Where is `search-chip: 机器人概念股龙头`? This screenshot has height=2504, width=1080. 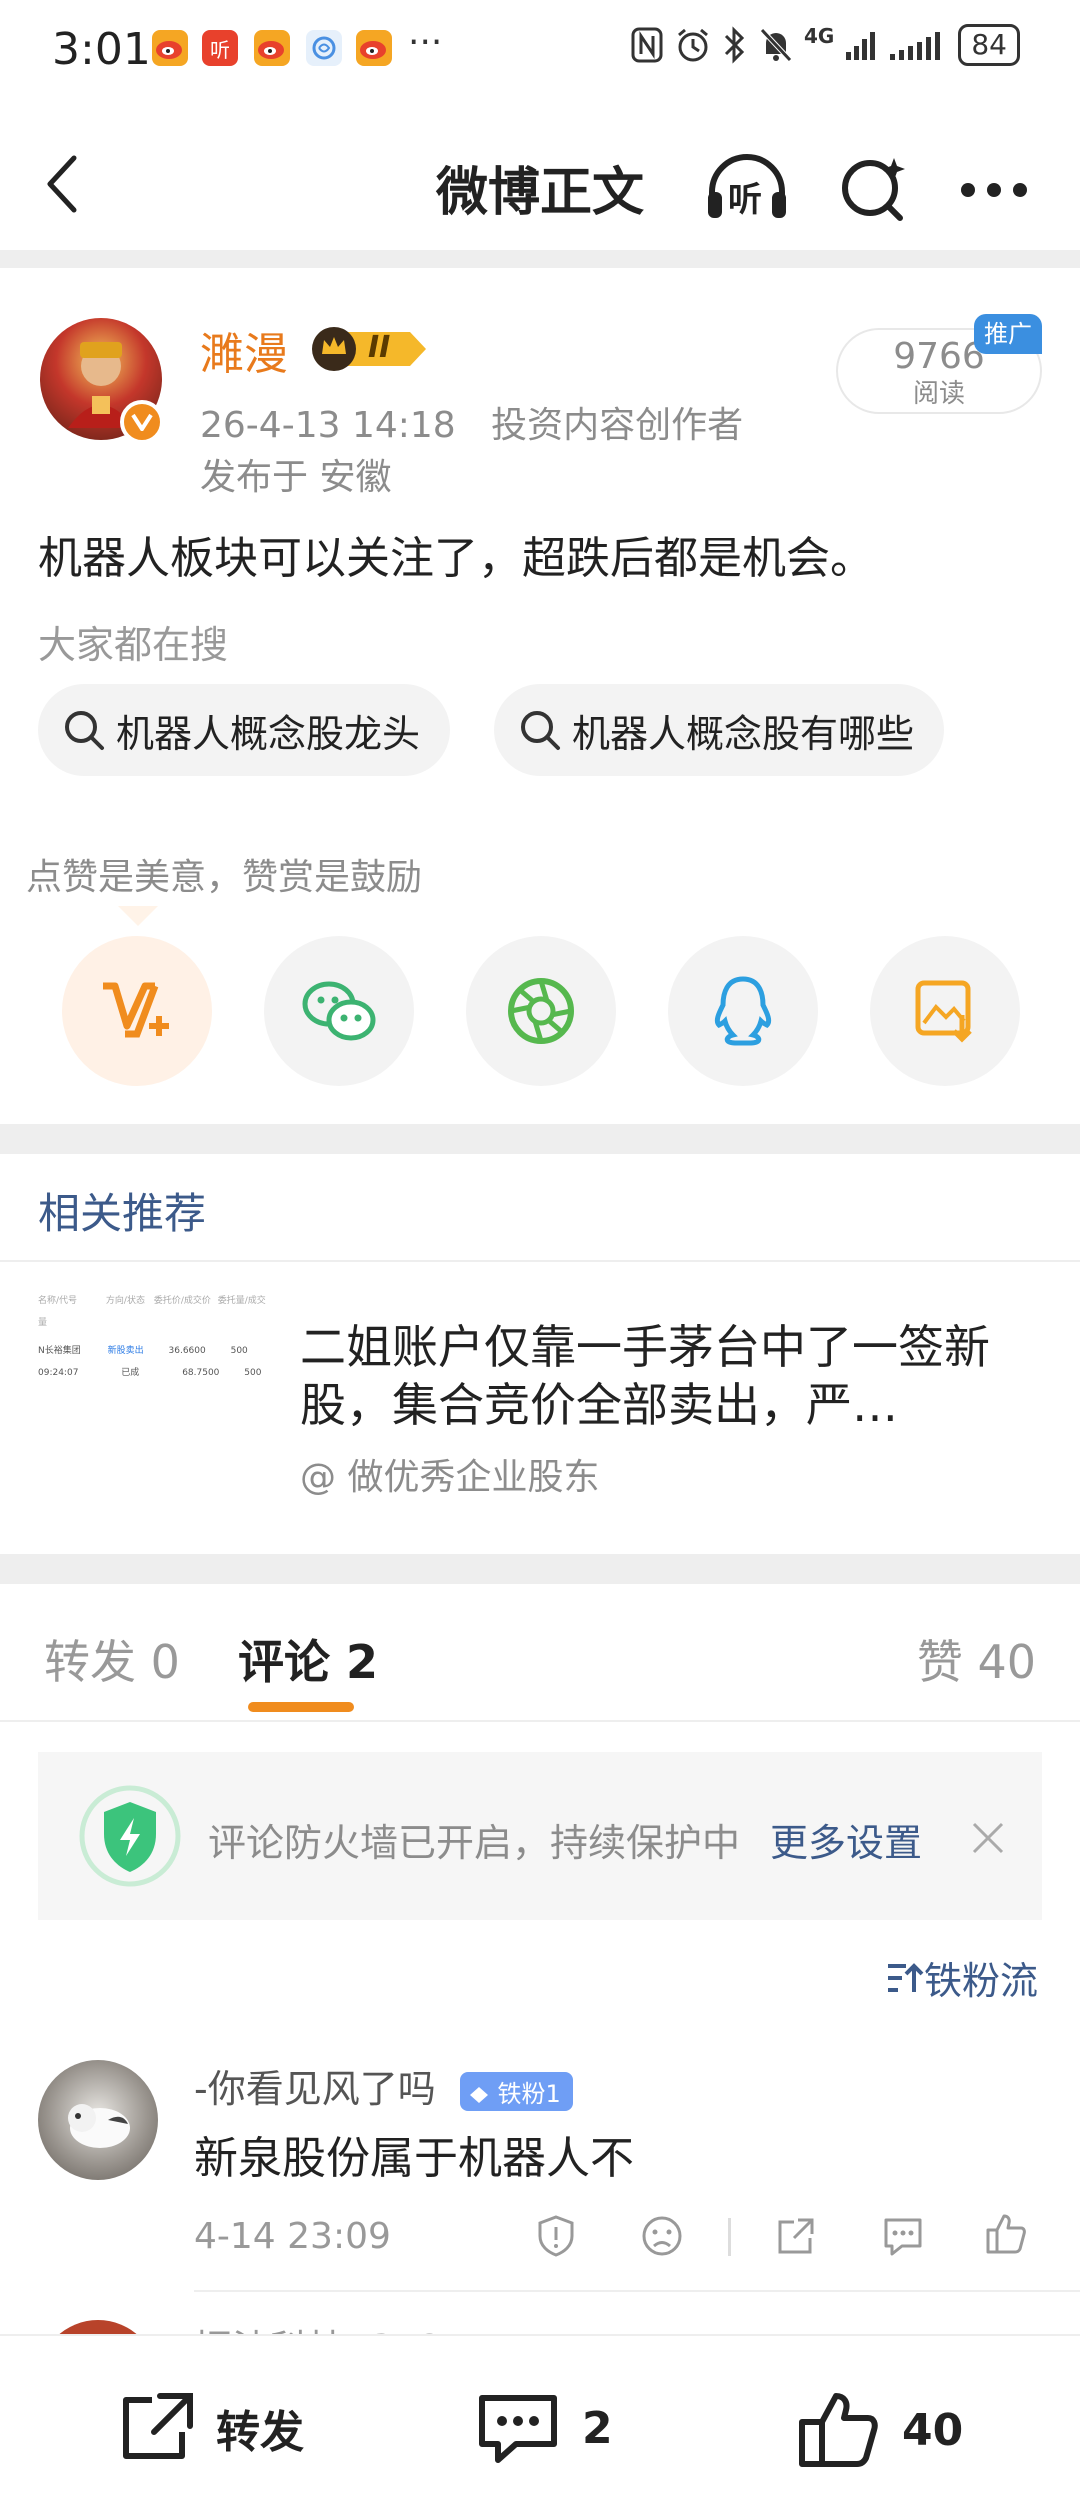 search-chip: 机器人概念股龙头 is located at coordinates (244, 730).